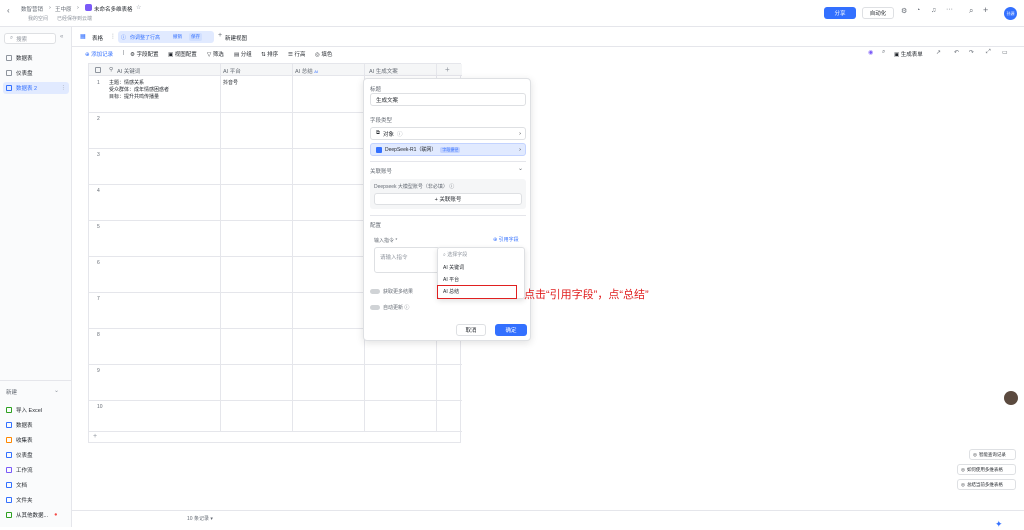 The image size is (1024, 530). Describe the element at coordinates (918, 10) in the screenshot. I see `history-icon: ◔` at that location.